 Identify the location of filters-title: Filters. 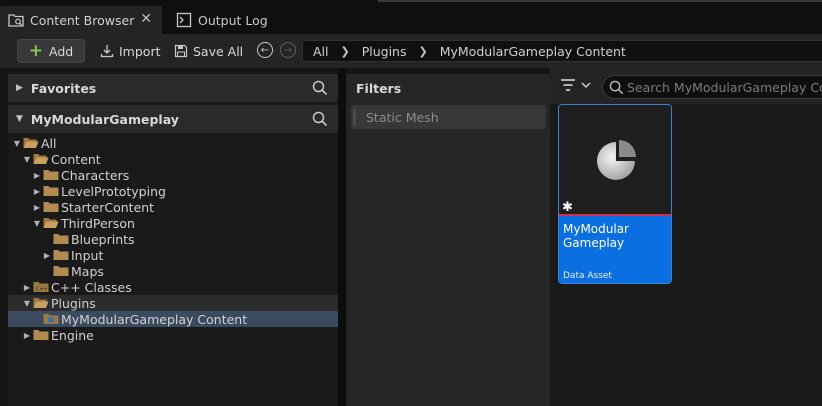
(379, 88).